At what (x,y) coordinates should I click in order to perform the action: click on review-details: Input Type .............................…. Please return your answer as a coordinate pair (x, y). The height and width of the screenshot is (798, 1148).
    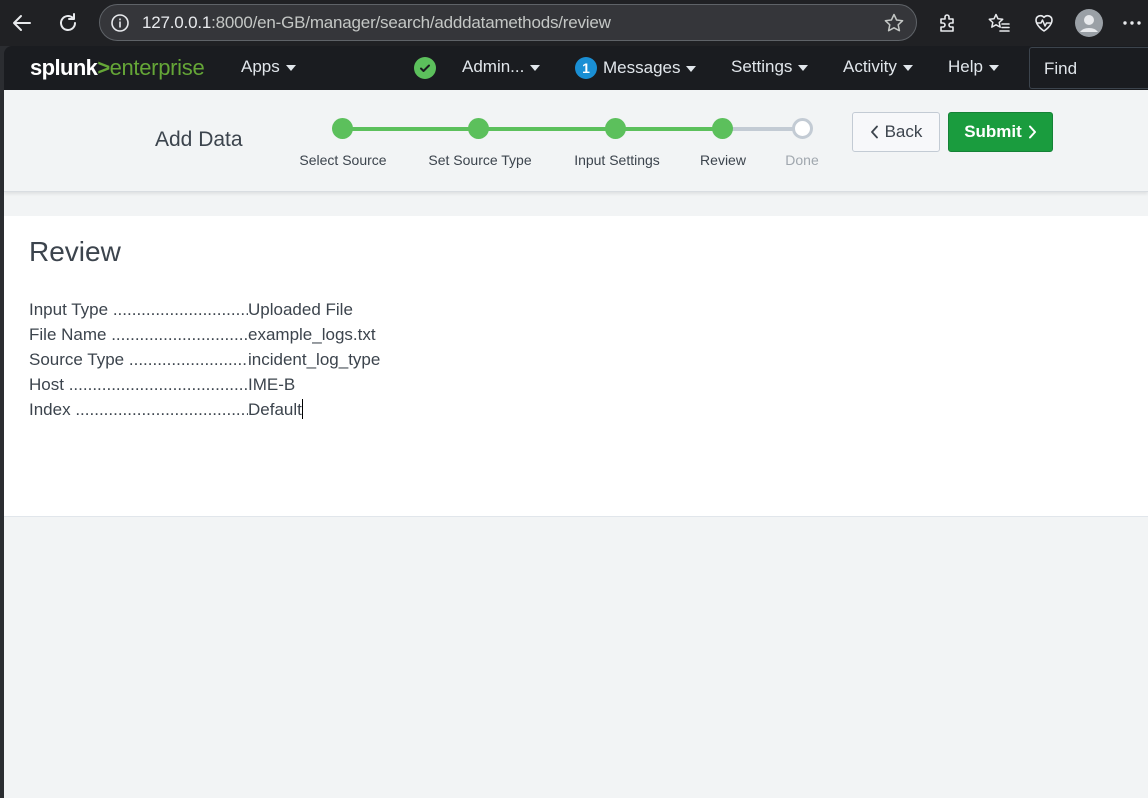
    Looking at the image, I should click on (204, 359).